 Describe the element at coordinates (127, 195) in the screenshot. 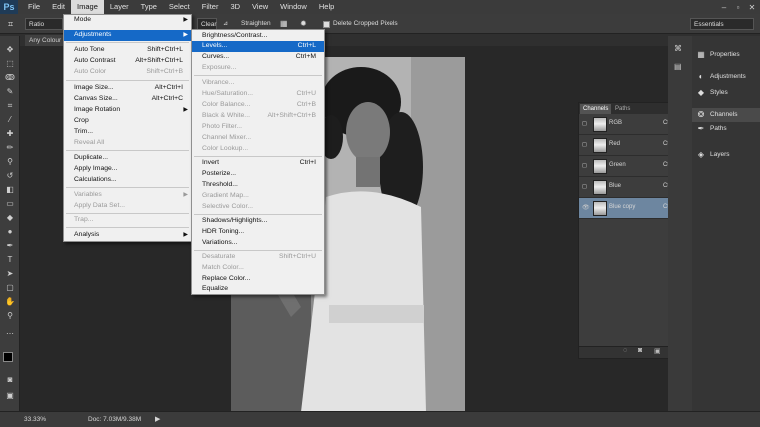

I see `image-menu-variables: Variables ▶` at that location.